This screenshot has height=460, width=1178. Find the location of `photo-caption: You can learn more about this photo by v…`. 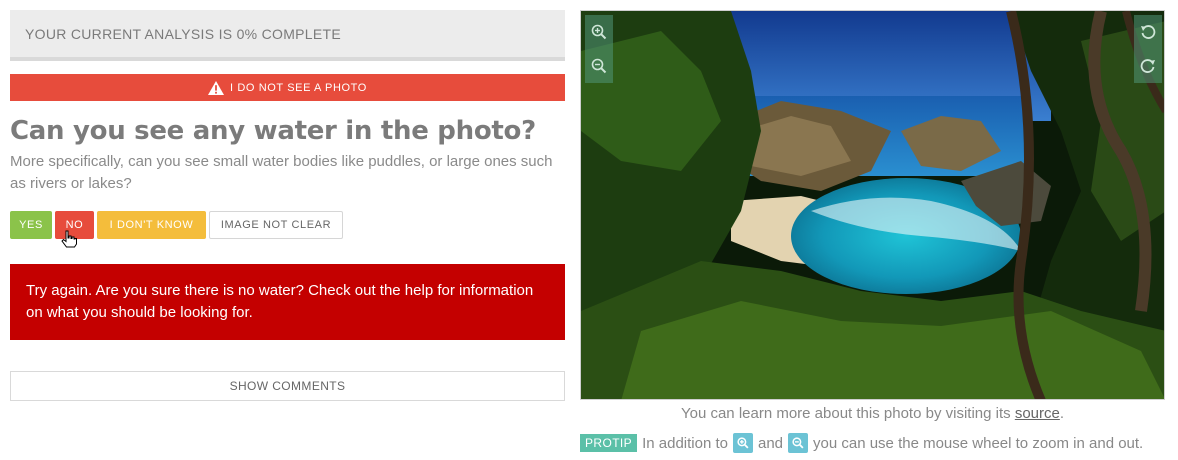

photo-caption: You can learn more about this photo by v… is located at coordinates (872, 413).